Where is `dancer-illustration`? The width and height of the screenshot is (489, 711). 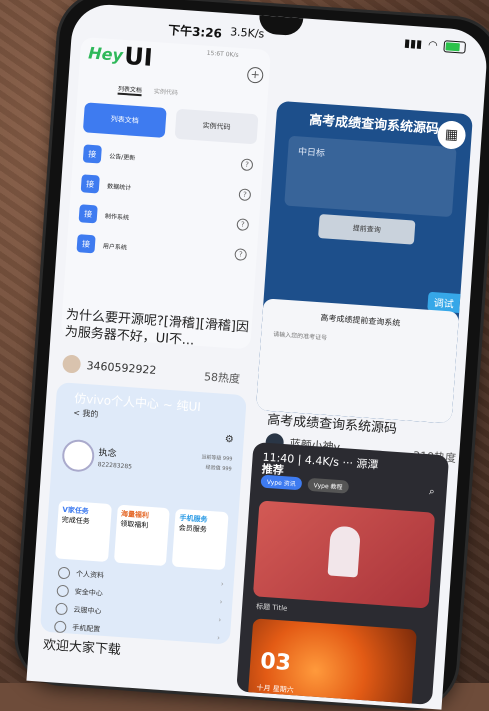
dancer-illustration is located at coordinates (344, 551).